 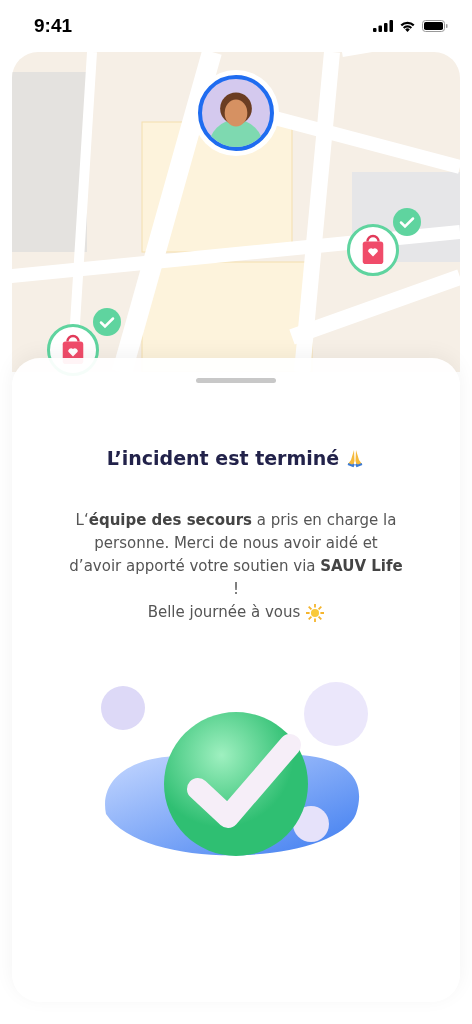 What do you see at coordinates (435, 26) in the screenshot?
I see `battery-icon` at bounding box center [435, 26].